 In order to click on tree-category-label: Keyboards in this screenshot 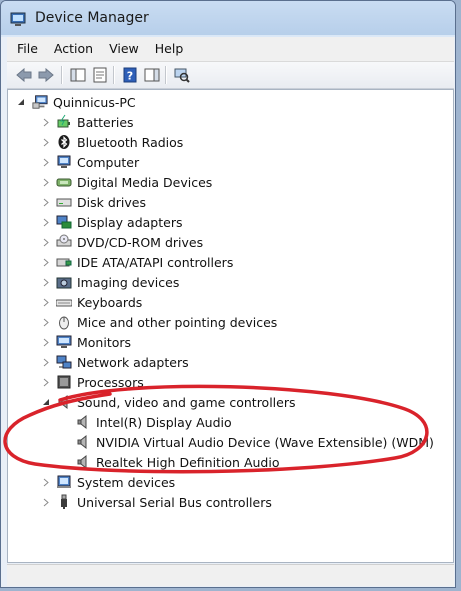, I will do `click(110, 302)`.